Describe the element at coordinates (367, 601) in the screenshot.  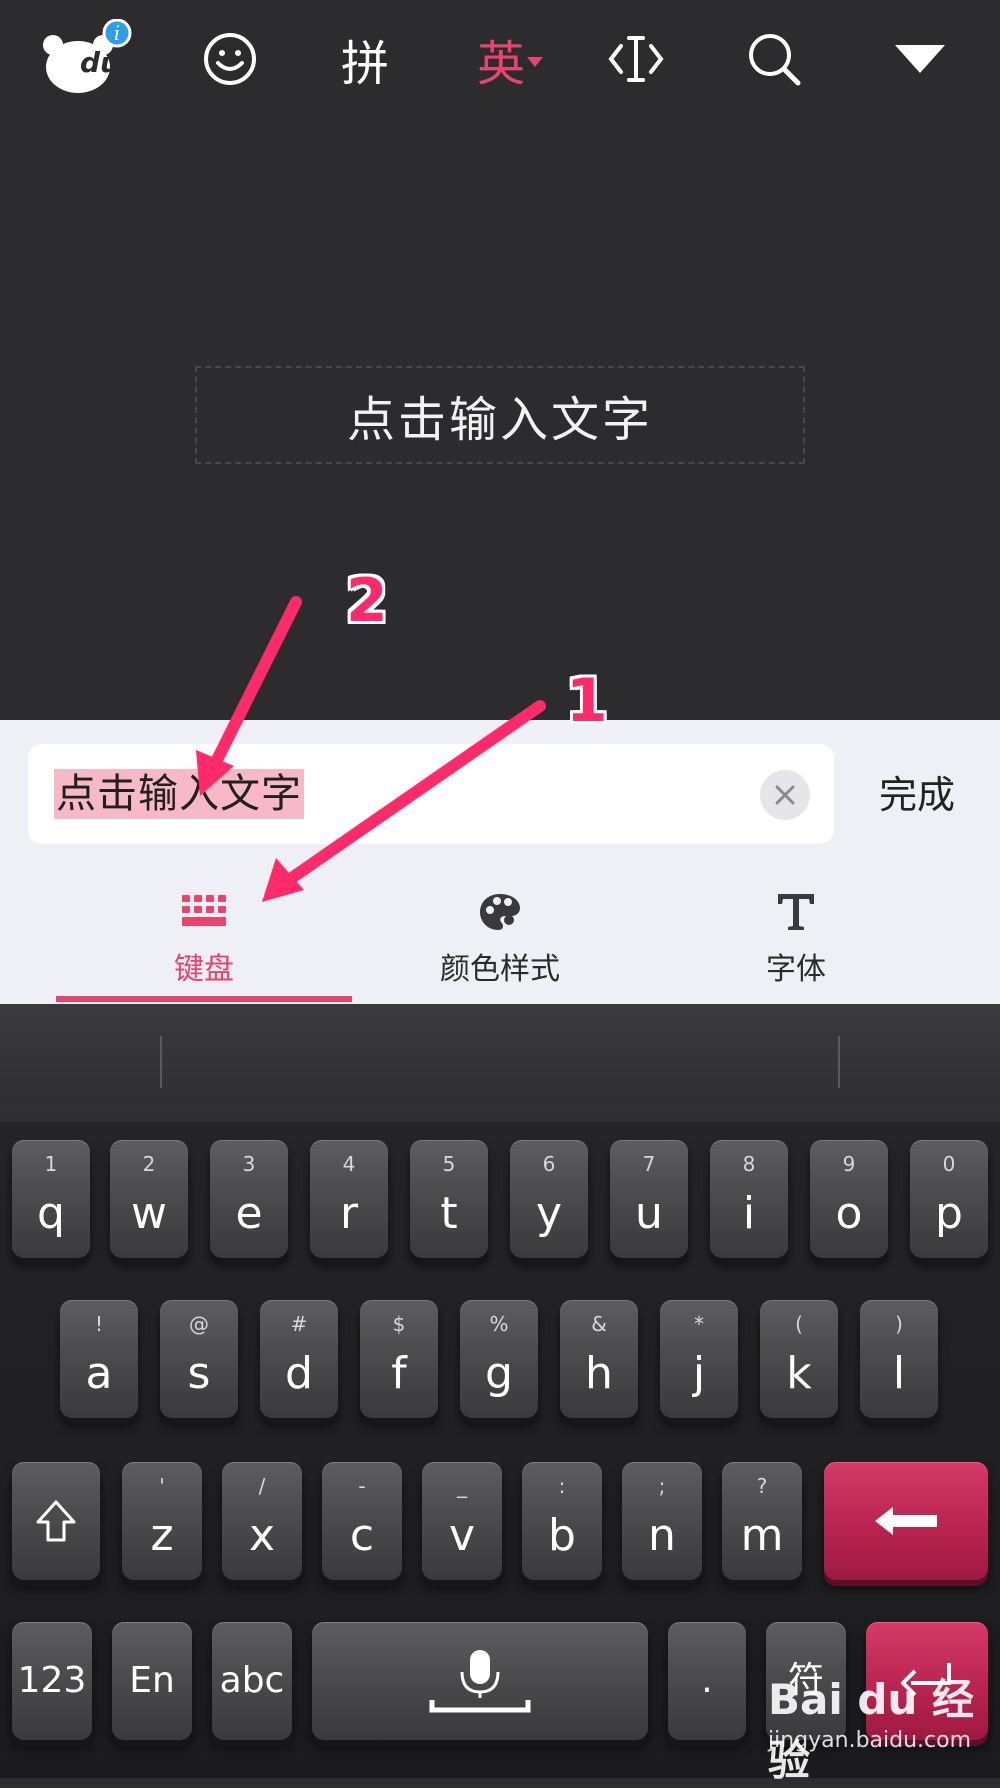
I see `annotation-number-2: 2` at that location.